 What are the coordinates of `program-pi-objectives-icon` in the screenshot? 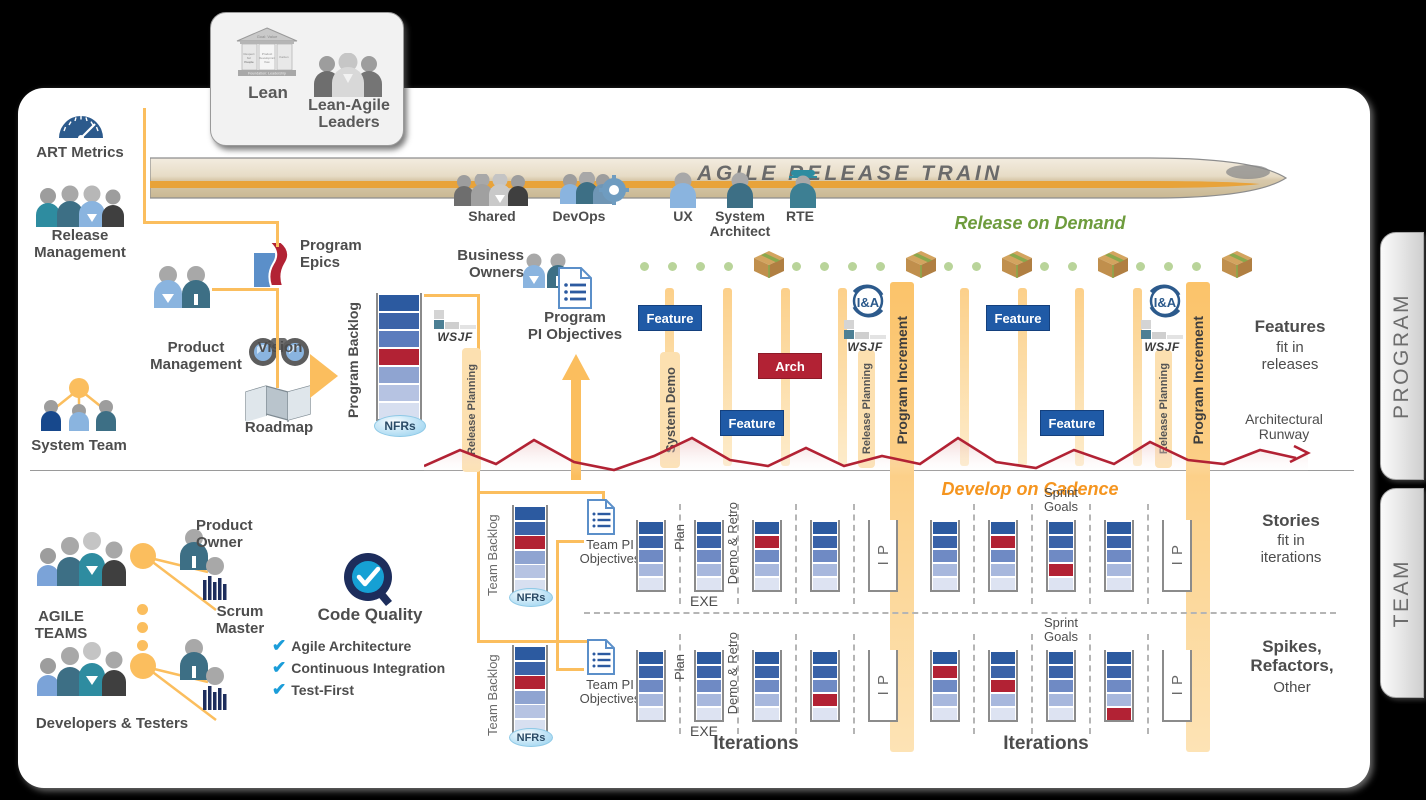 It's located at (575, 288).